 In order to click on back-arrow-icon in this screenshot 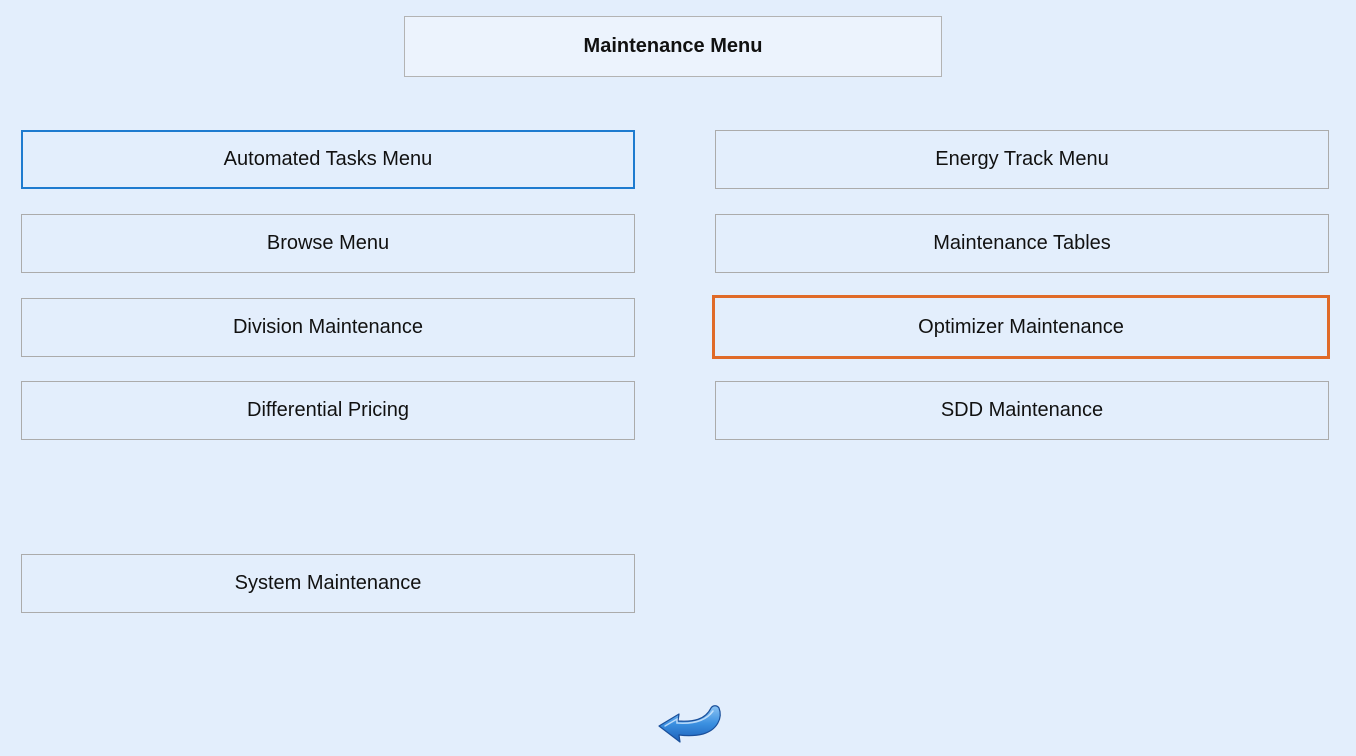, I will do `click(689, 724)`.